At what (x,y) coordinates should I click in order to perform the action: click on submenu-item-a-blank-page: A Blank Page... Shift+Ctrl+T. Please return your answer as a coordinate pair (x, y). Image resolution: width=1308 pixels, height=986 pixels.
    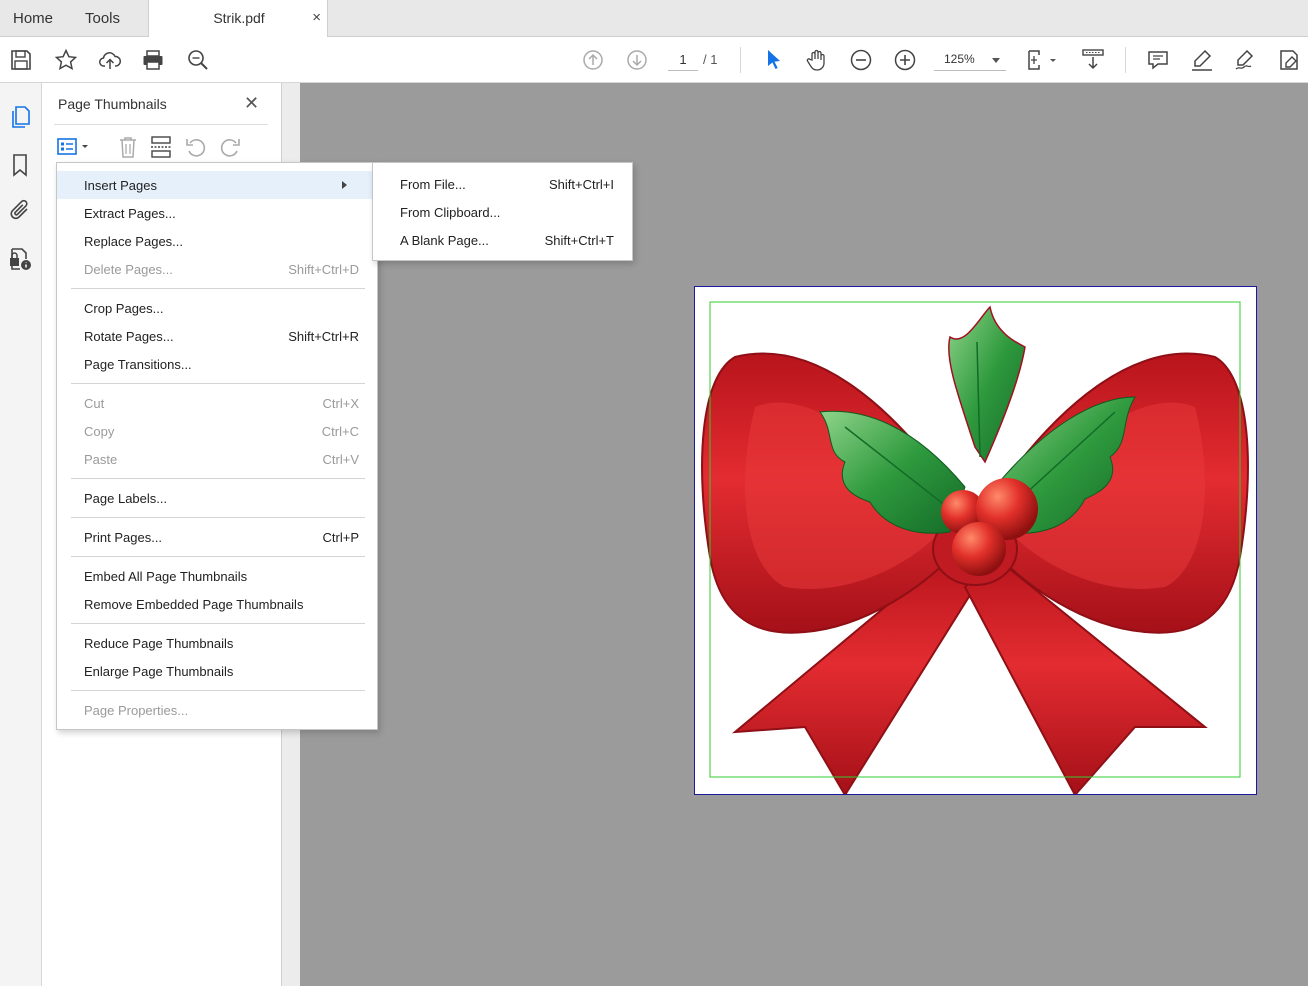
    Looking at the image, I should click on (502, 240).